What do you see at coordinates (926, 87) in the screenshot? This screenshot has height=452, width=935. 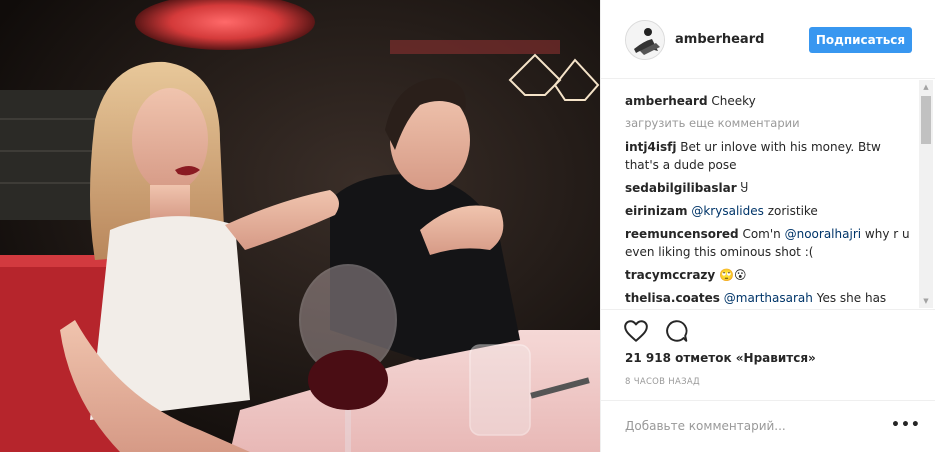 I see `scroll-up-arrow-icon: ▲` at bounding box center [926, 87].